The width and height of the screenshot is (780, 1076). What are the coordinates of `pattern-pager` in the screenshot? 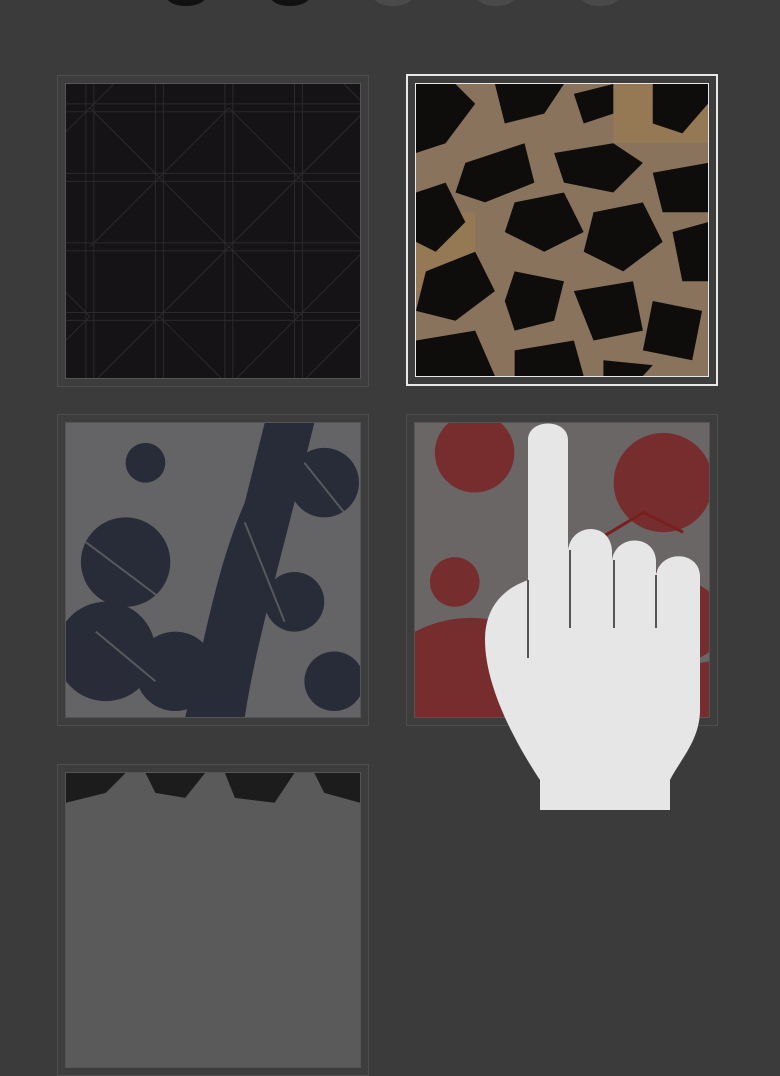 It's located at (390, 5).